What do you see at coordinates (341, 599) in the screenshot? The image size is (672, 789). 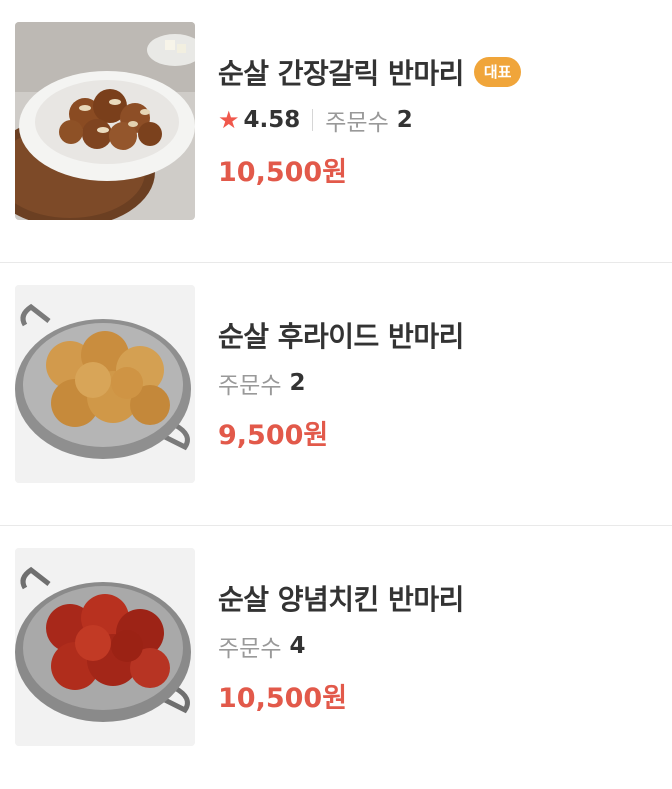 I see `menu-item-name: 순살 양념치킨 반마리` at bounding box center [341, 599].